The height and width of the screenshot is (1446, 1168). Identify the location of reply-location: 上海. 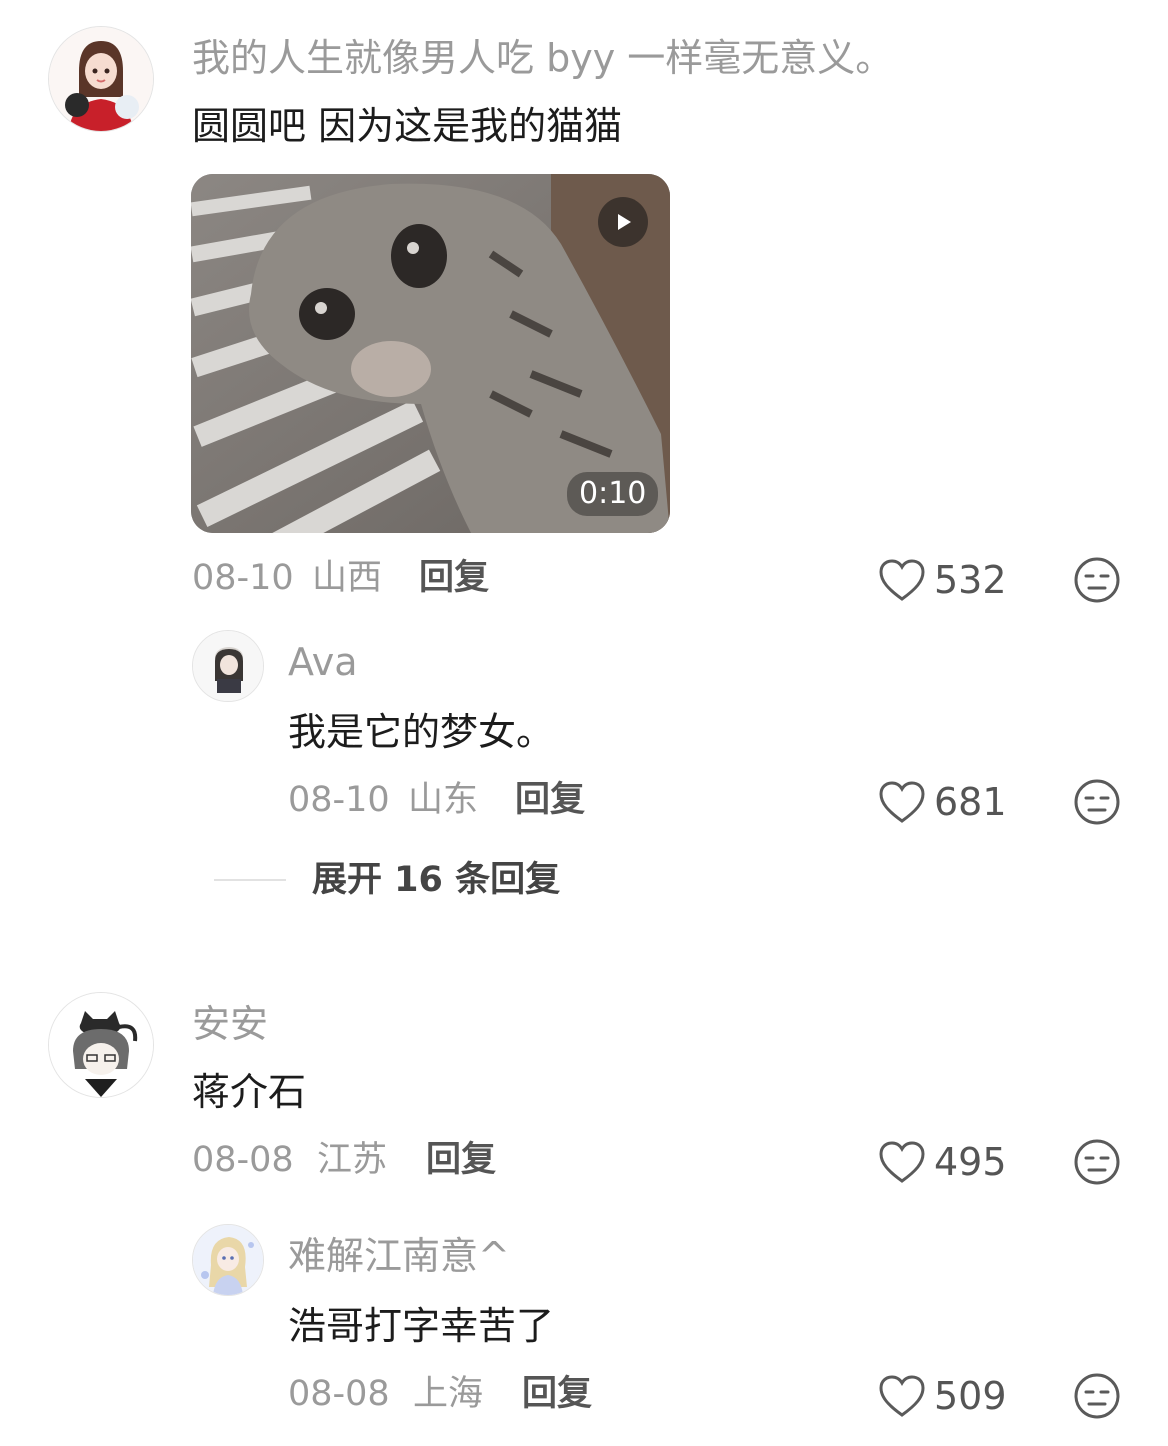
(448, 1394).